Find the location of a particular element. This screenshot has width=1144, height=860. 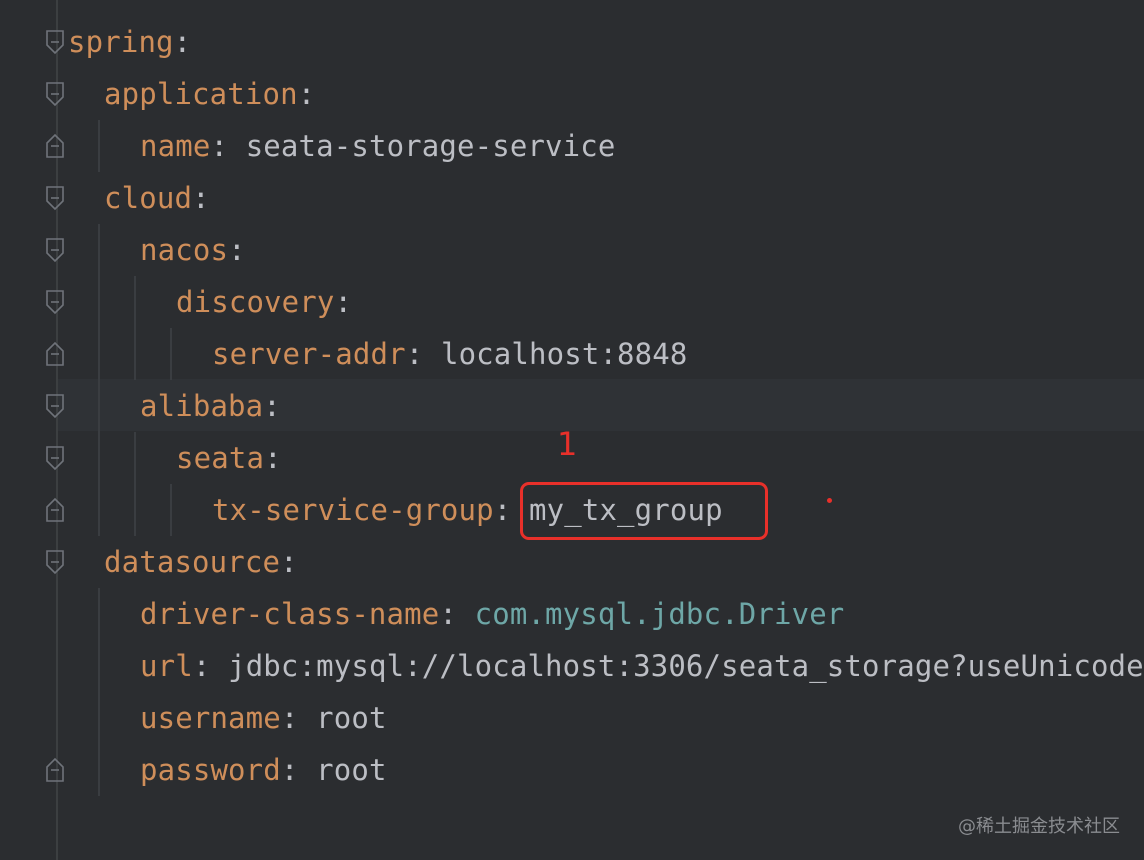

yaml-key: url is located at coordinates (166, 666).